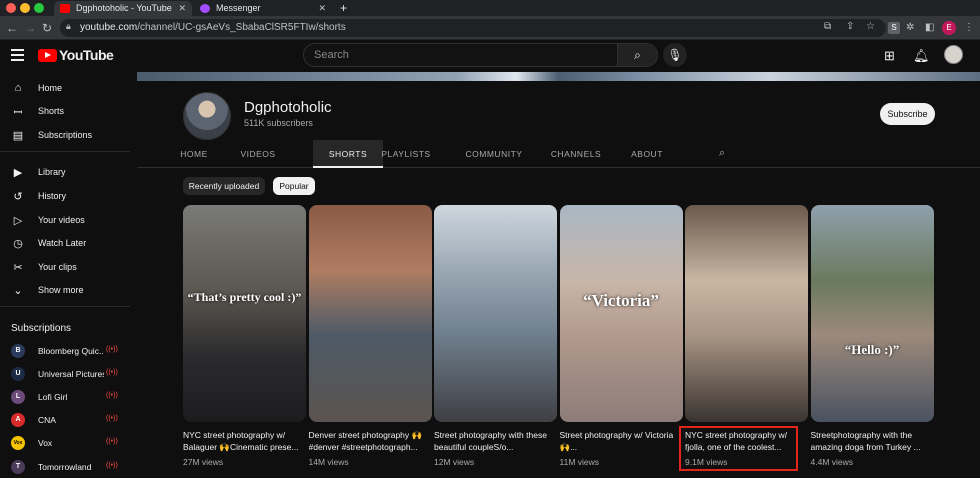 The image size is (980, 478). I want to click on extension-s-icon: S, so click(894, 28).